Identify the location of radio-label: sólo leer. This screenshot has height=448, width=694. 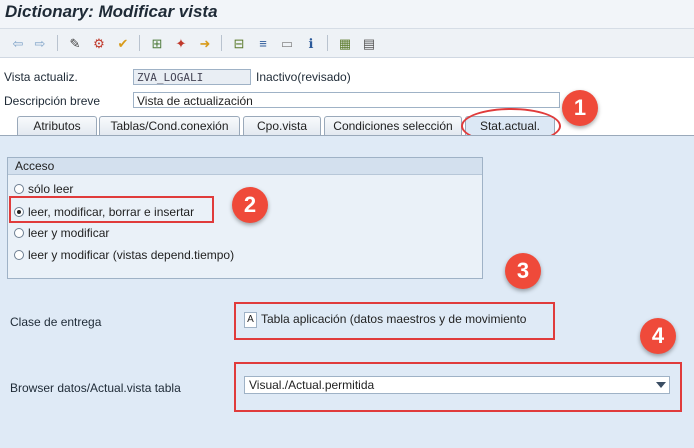
(51, 189).